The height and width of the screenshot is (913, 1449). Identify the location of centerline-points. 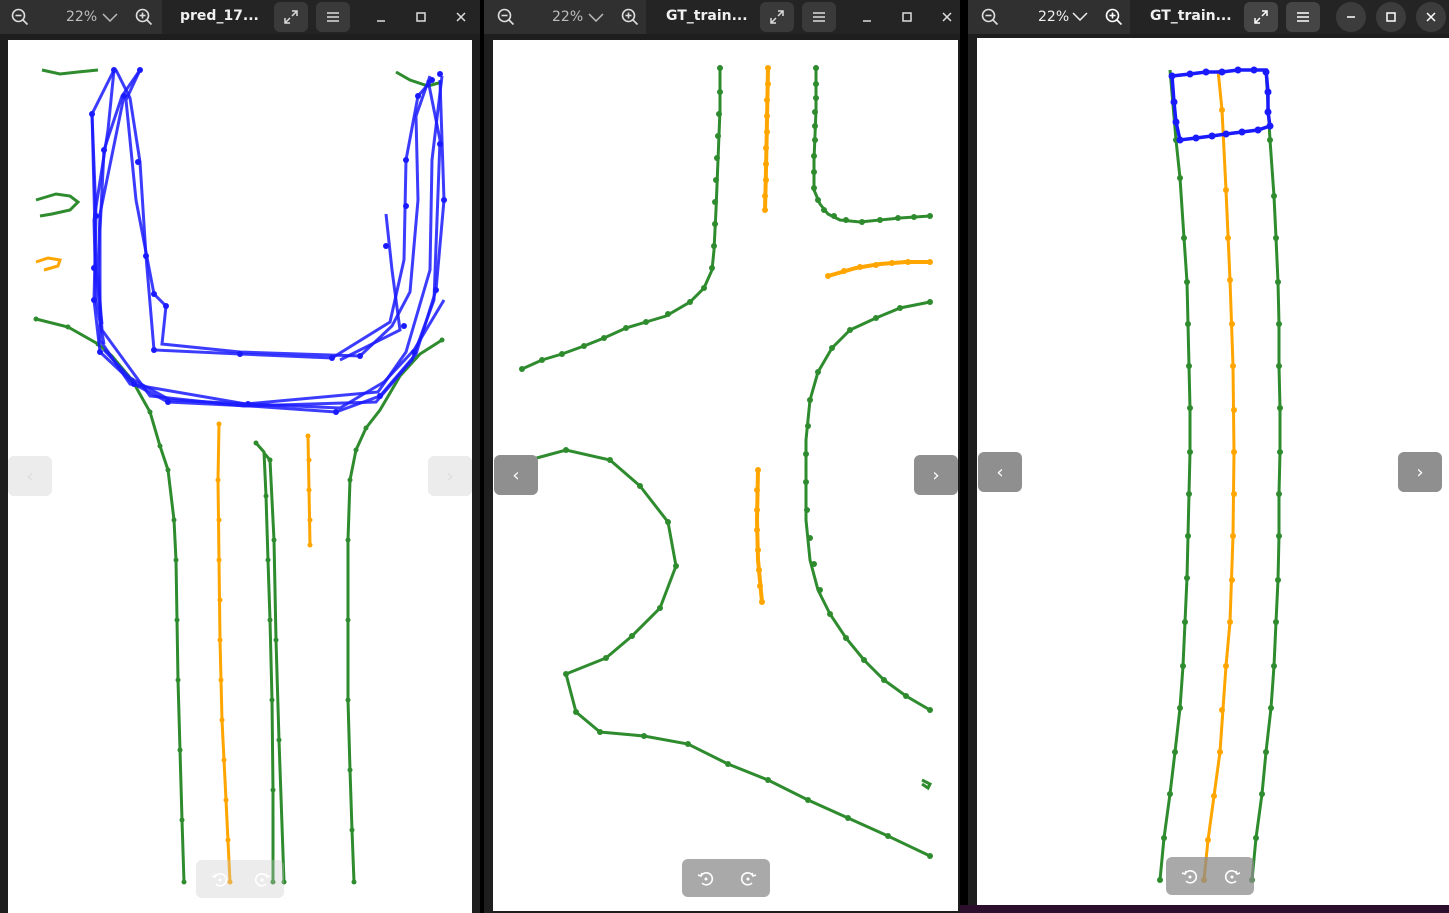
(264, 653).